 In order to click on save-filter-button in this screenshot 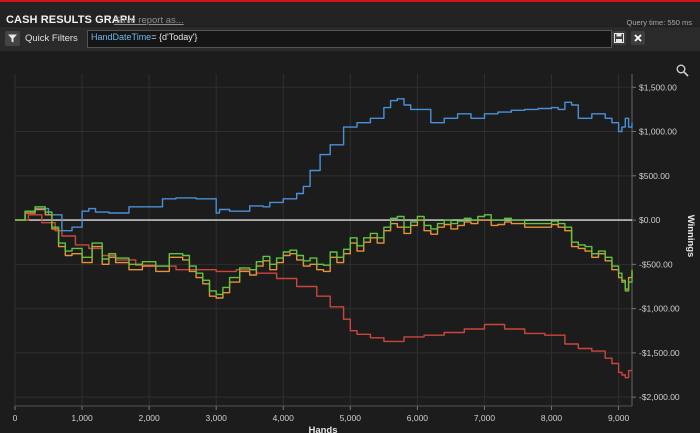, I will do `click(619, 38)`.